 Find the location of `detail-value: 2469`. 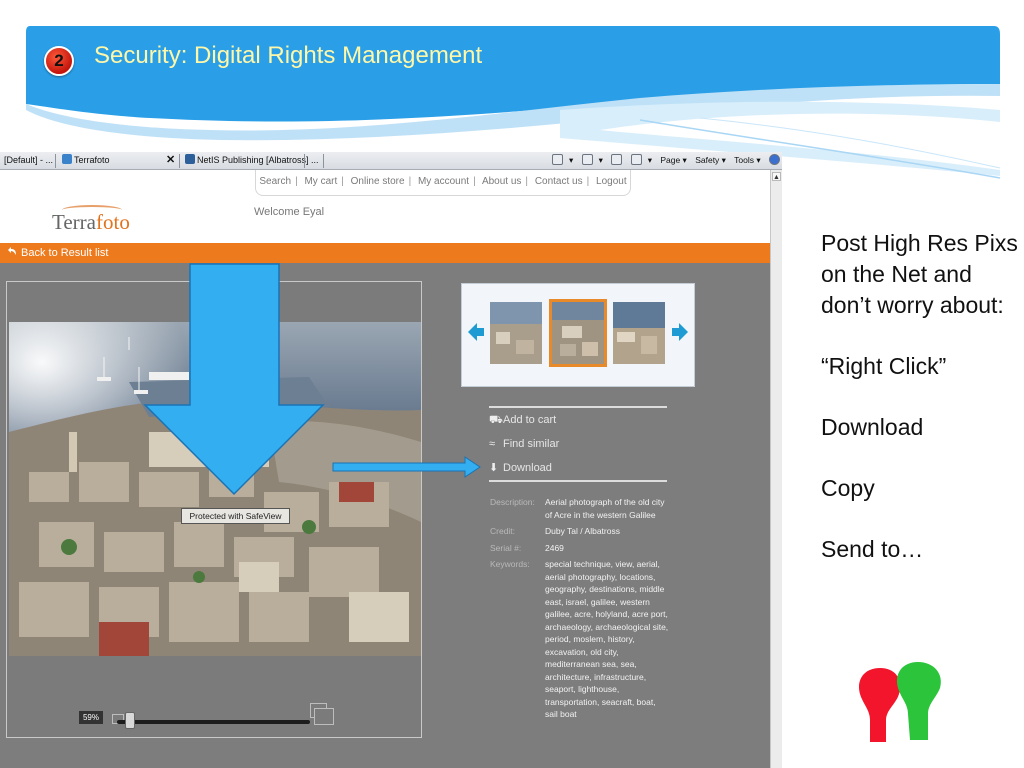

detail-value: 2469 is located at coordinates (554, 547).